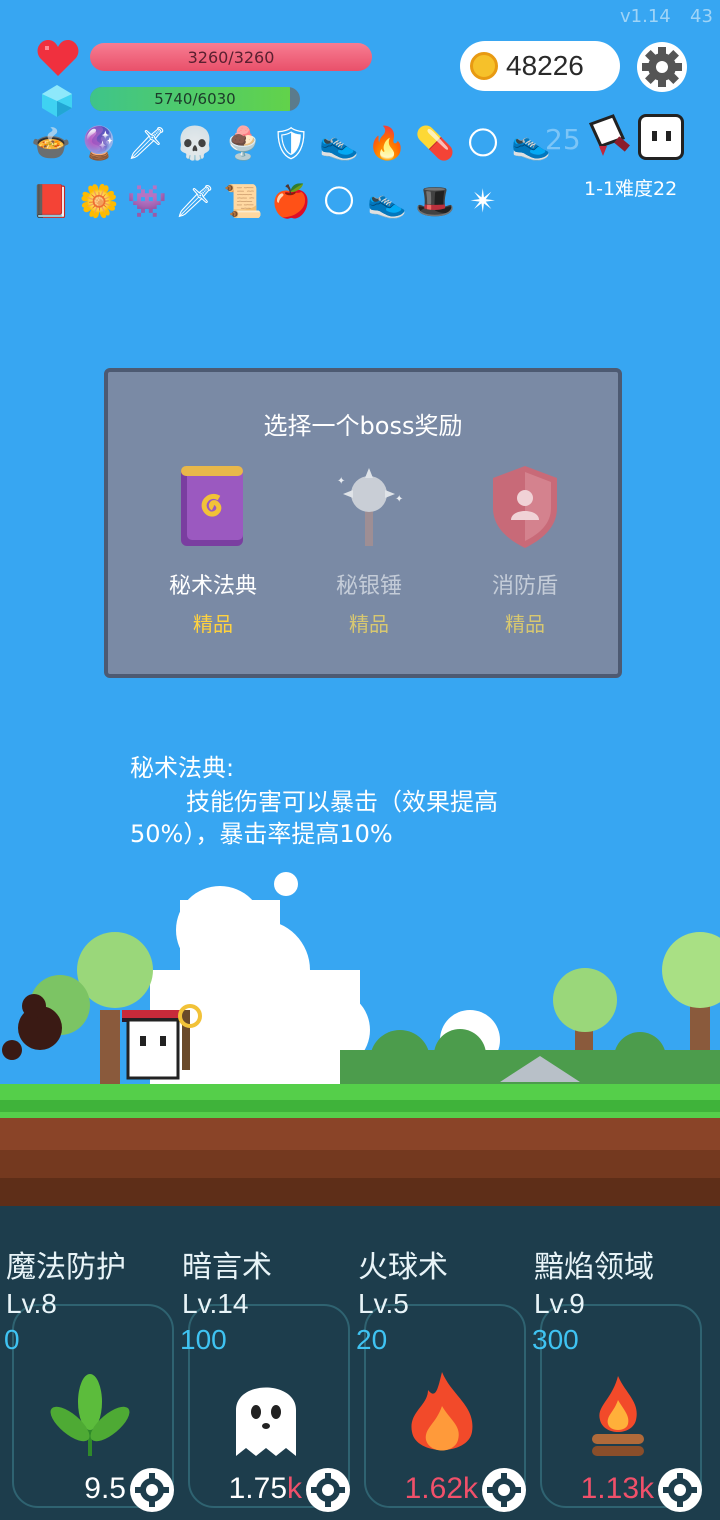 Image resolution: width=720 pixels, height=1520 pixels. Describe the element at coordinates (212, 586) in the screenshot. I see `reward-name: 秘术法典` at that location.